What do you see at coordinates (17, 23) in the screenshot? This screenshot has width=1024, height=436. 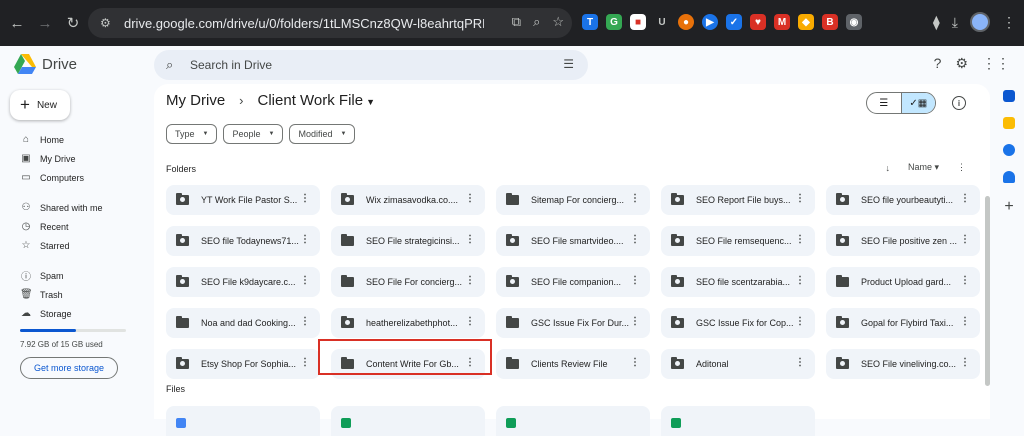 I see `back-icon: ←` at bounding box center [17, 23].